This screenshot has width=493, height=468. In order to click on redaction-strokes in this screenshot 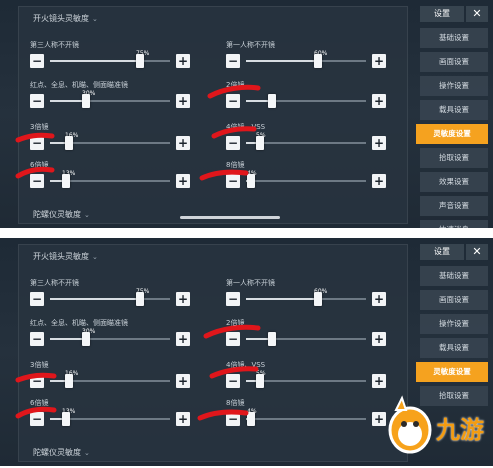, I will do `click(138, 132)`.